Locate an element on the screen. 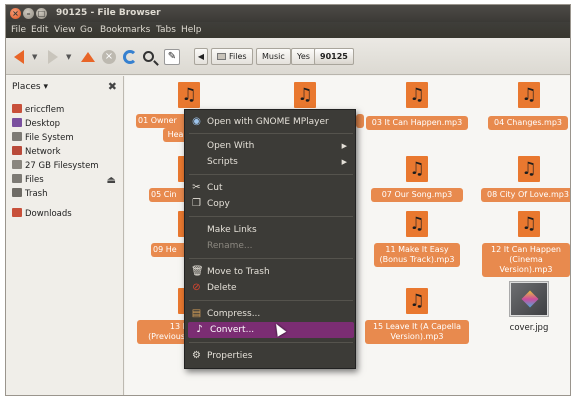 Image resolution: width=574 pixels, height=398 pixels. menu-item-make-links: Make Links is located at coordinates (270, 230).